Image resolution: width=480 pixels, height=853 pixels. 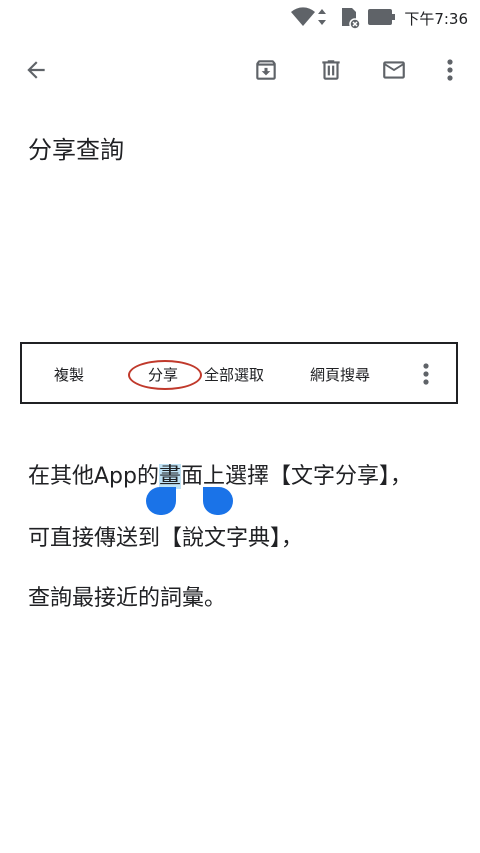 What do you see at coordinates (303, 19) in the screenshot?
I see `wifi-icon` at bounding box center [303, 19].